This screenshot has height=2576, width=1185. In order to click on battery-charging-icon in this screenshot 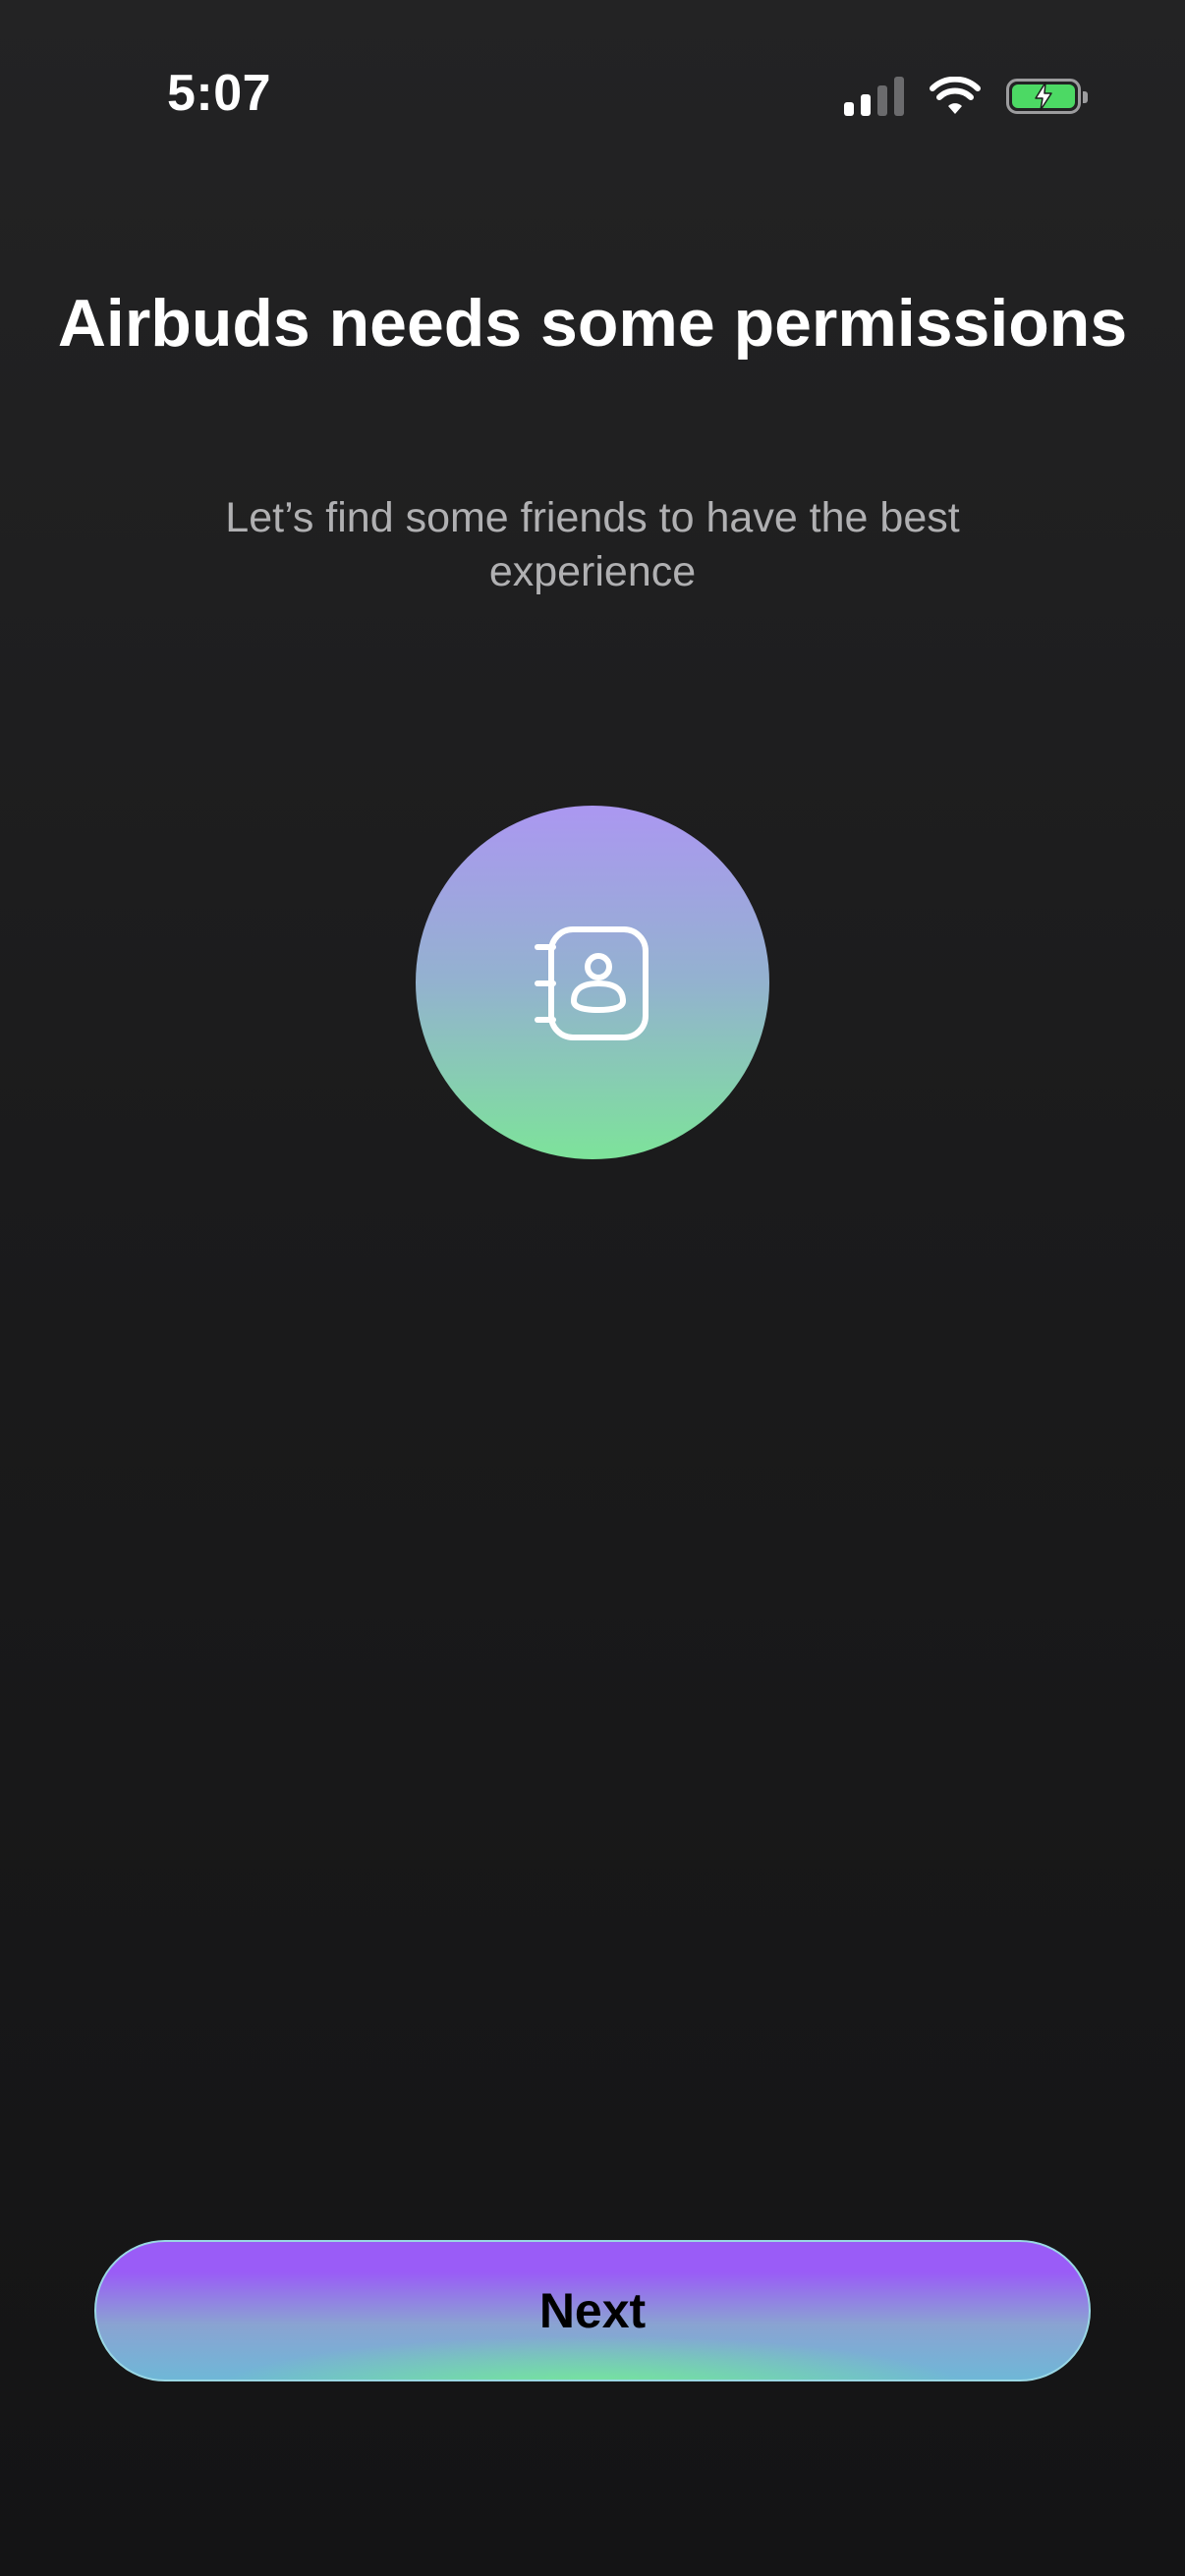, I will do `click(1047, 96)`.